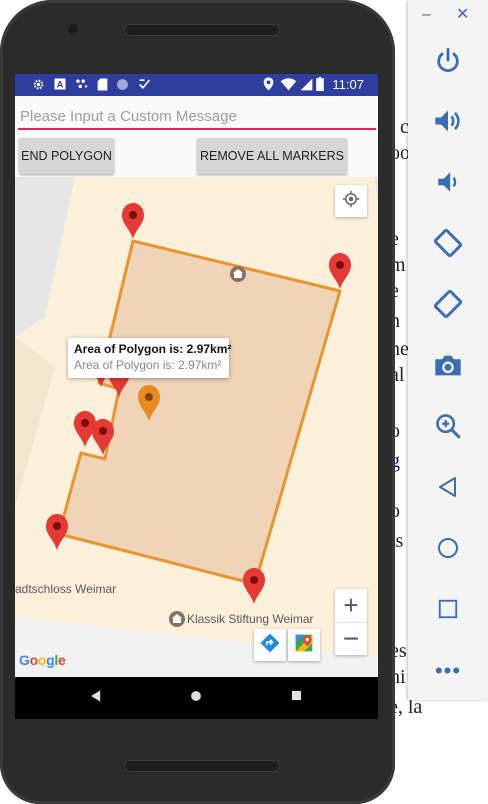  I want to click on emulator-rotate-left-button, so click(448, 245).